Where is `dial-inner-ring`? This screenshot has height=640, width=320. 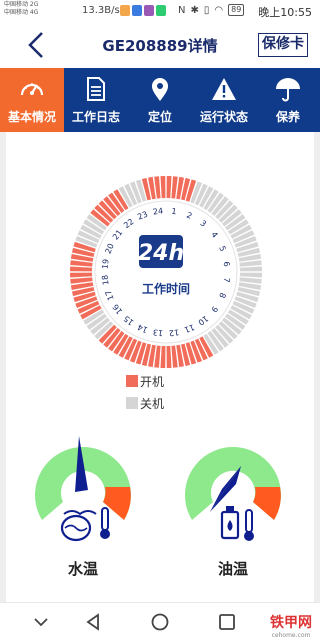
dial-inner-ring is located at coordinates (166, 272).